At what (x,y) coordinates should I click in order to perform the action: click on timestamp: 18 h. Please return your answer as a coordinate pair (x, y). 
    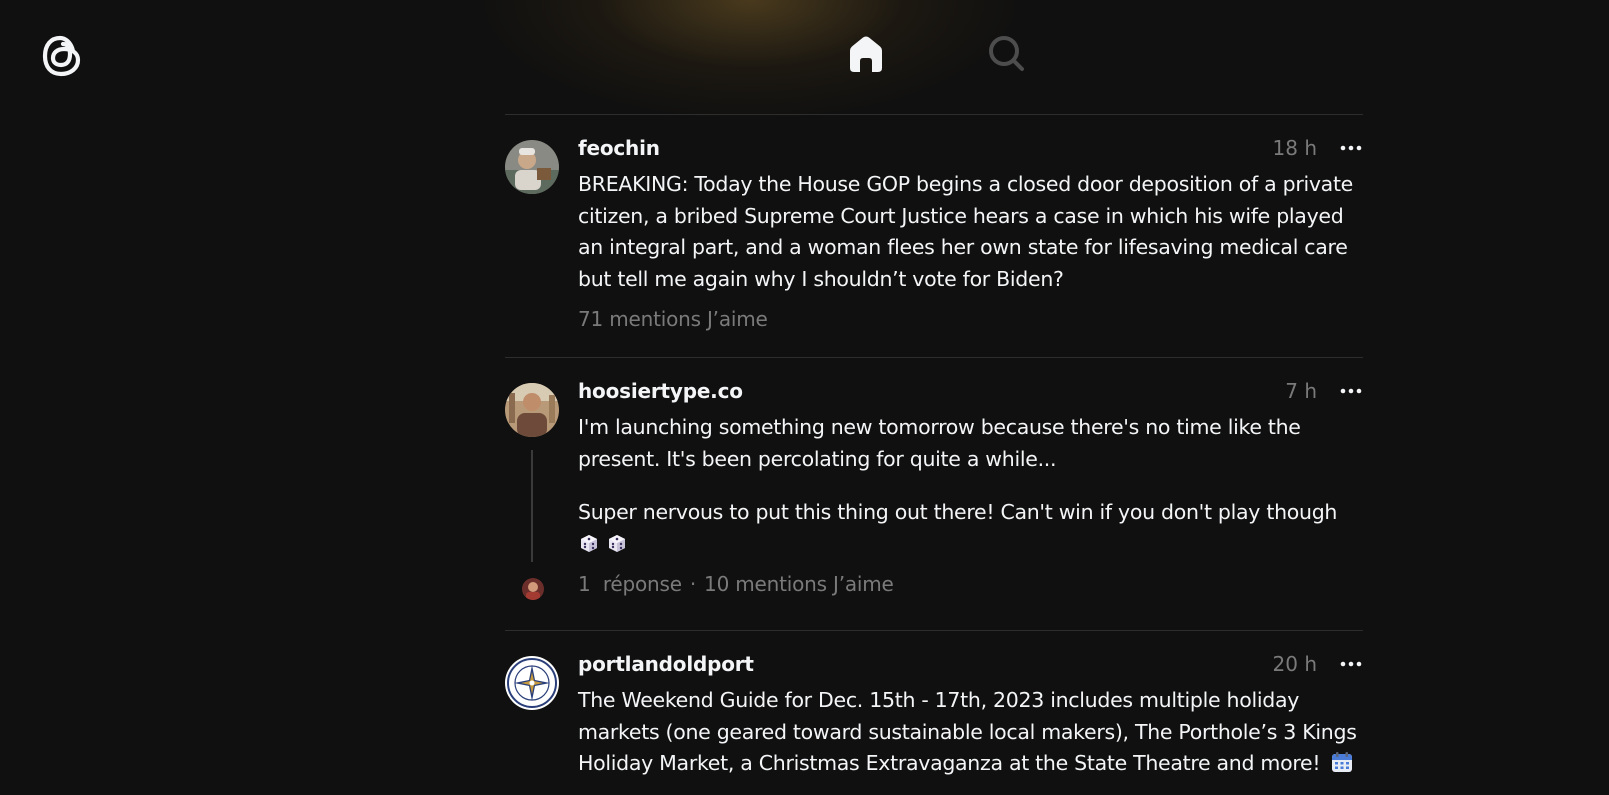
    Looking at the image, I should click on (1295, 148).